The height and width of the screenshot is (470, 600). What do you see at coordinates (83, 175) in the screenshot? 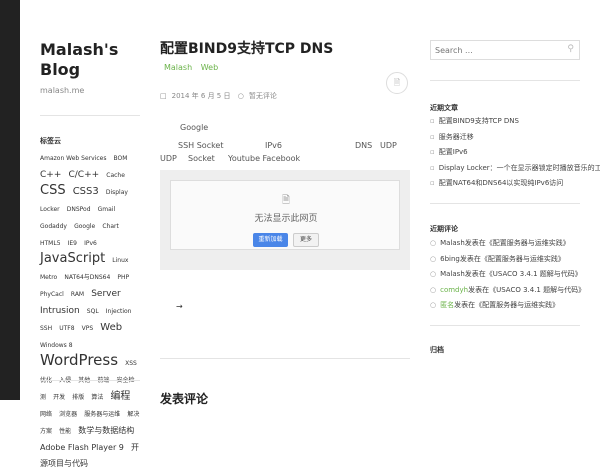
I see `tag-link: C/C++` at bounding box center [83, 175].